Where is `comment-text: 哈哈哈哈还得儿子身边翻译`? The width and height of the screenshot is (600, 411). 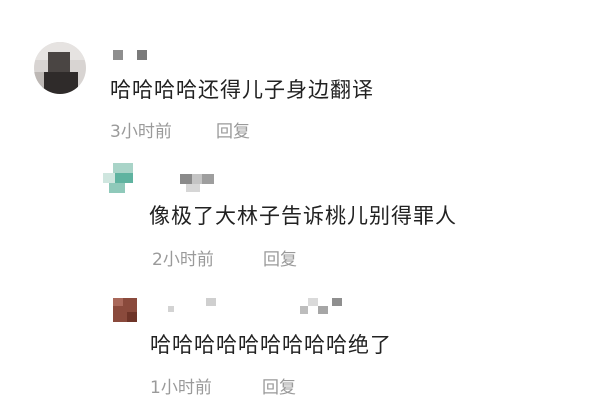 comment-text: 哈哈哈哈还得儿子身边翻译 is located at coordinates (242, 90).